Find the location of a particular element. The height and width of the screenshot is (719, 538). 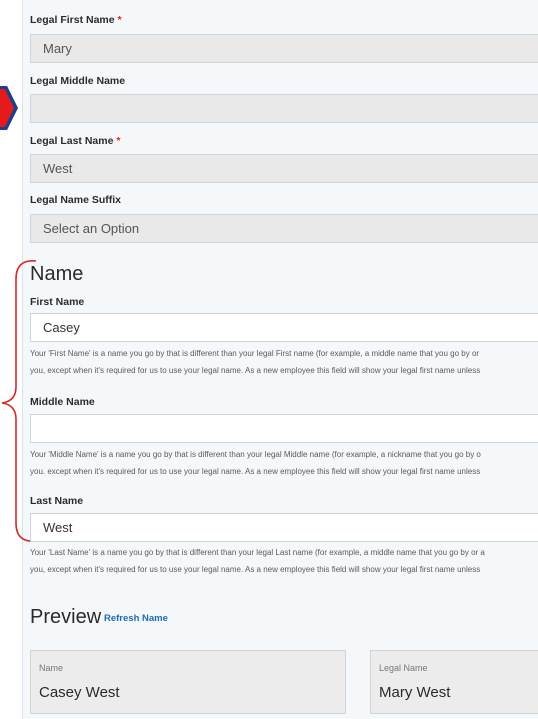

last-name-label: Last Name is located at coordinates (57, 501).